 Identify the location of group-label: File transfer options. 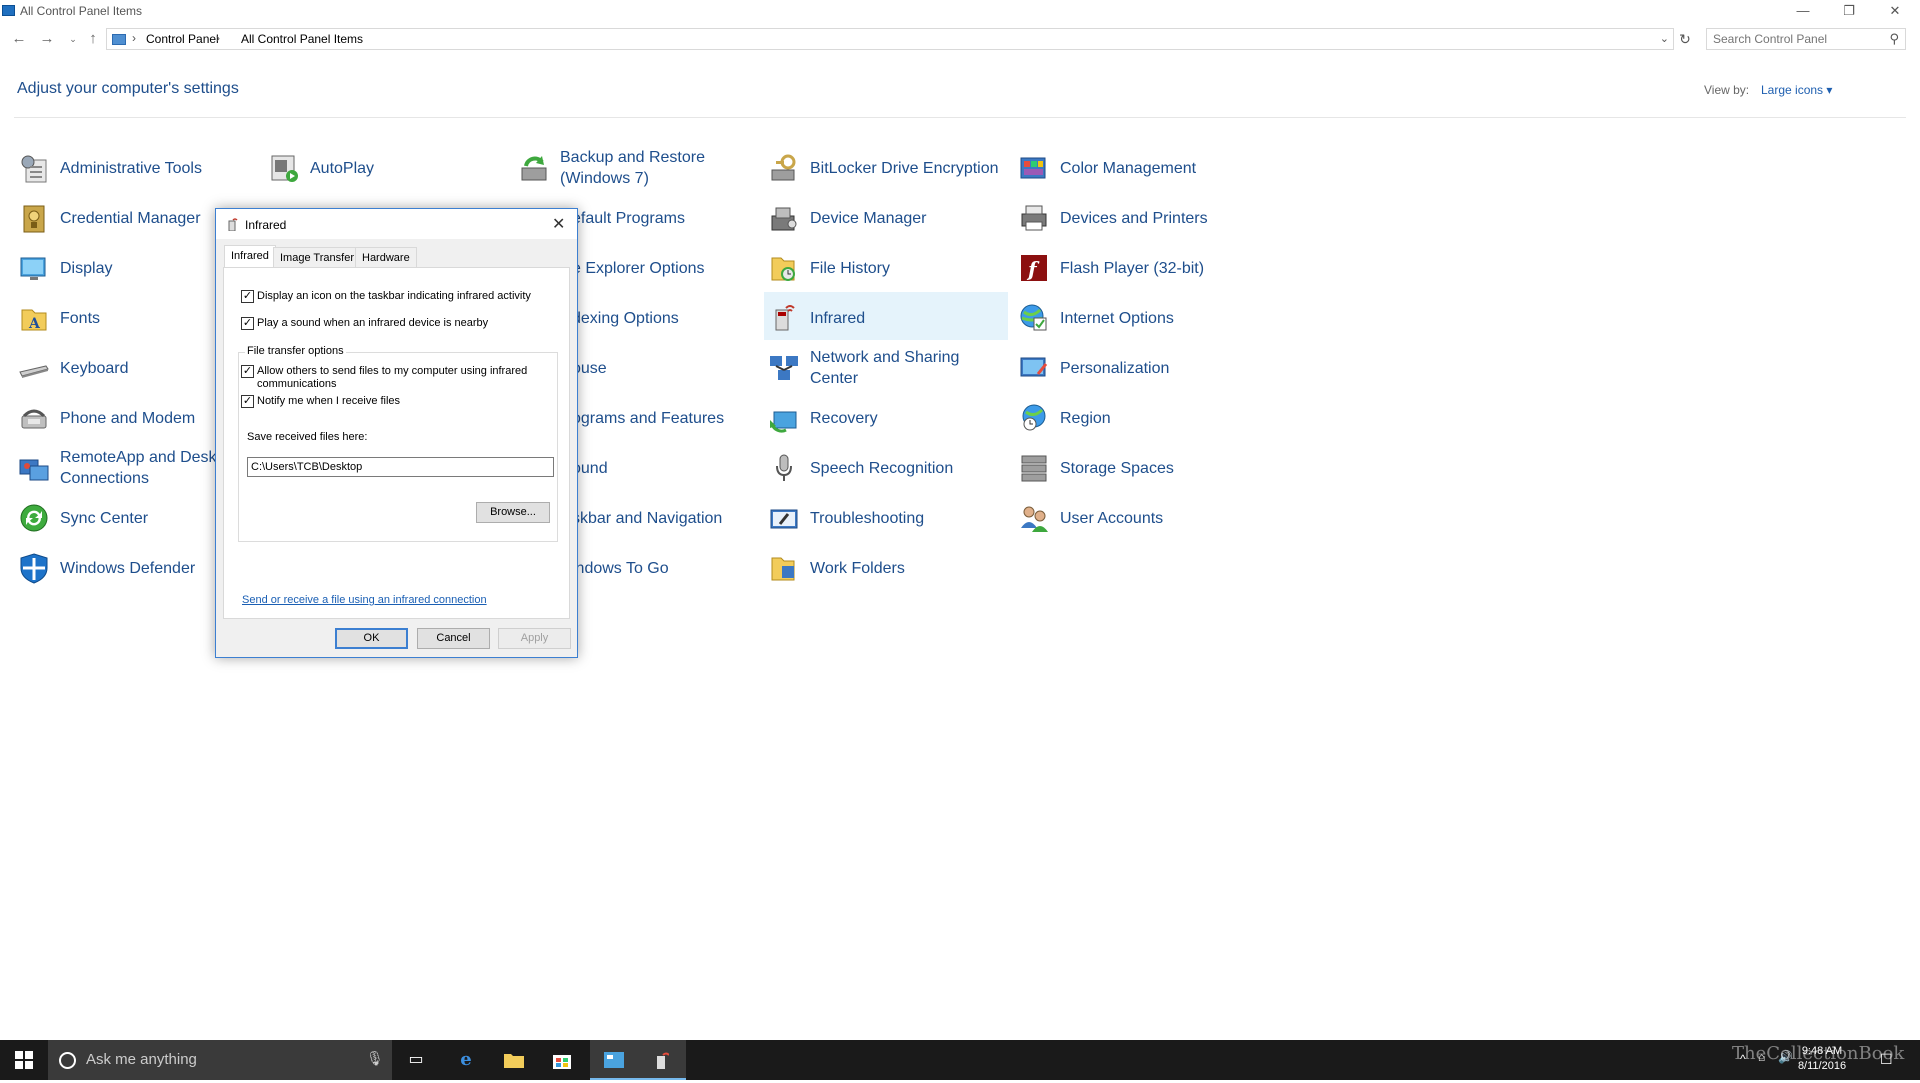
(295, 351).